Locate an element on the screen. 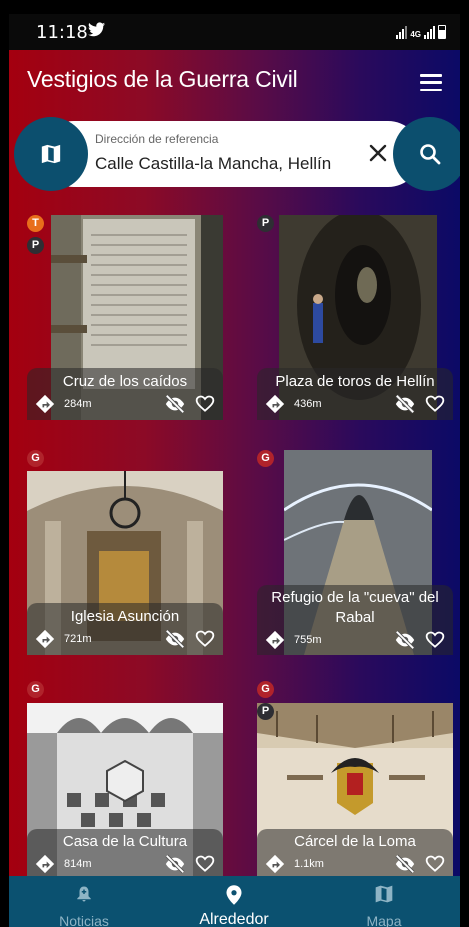  card-info: Cruz de los caídos 284m is located at coordinates (125, 394).